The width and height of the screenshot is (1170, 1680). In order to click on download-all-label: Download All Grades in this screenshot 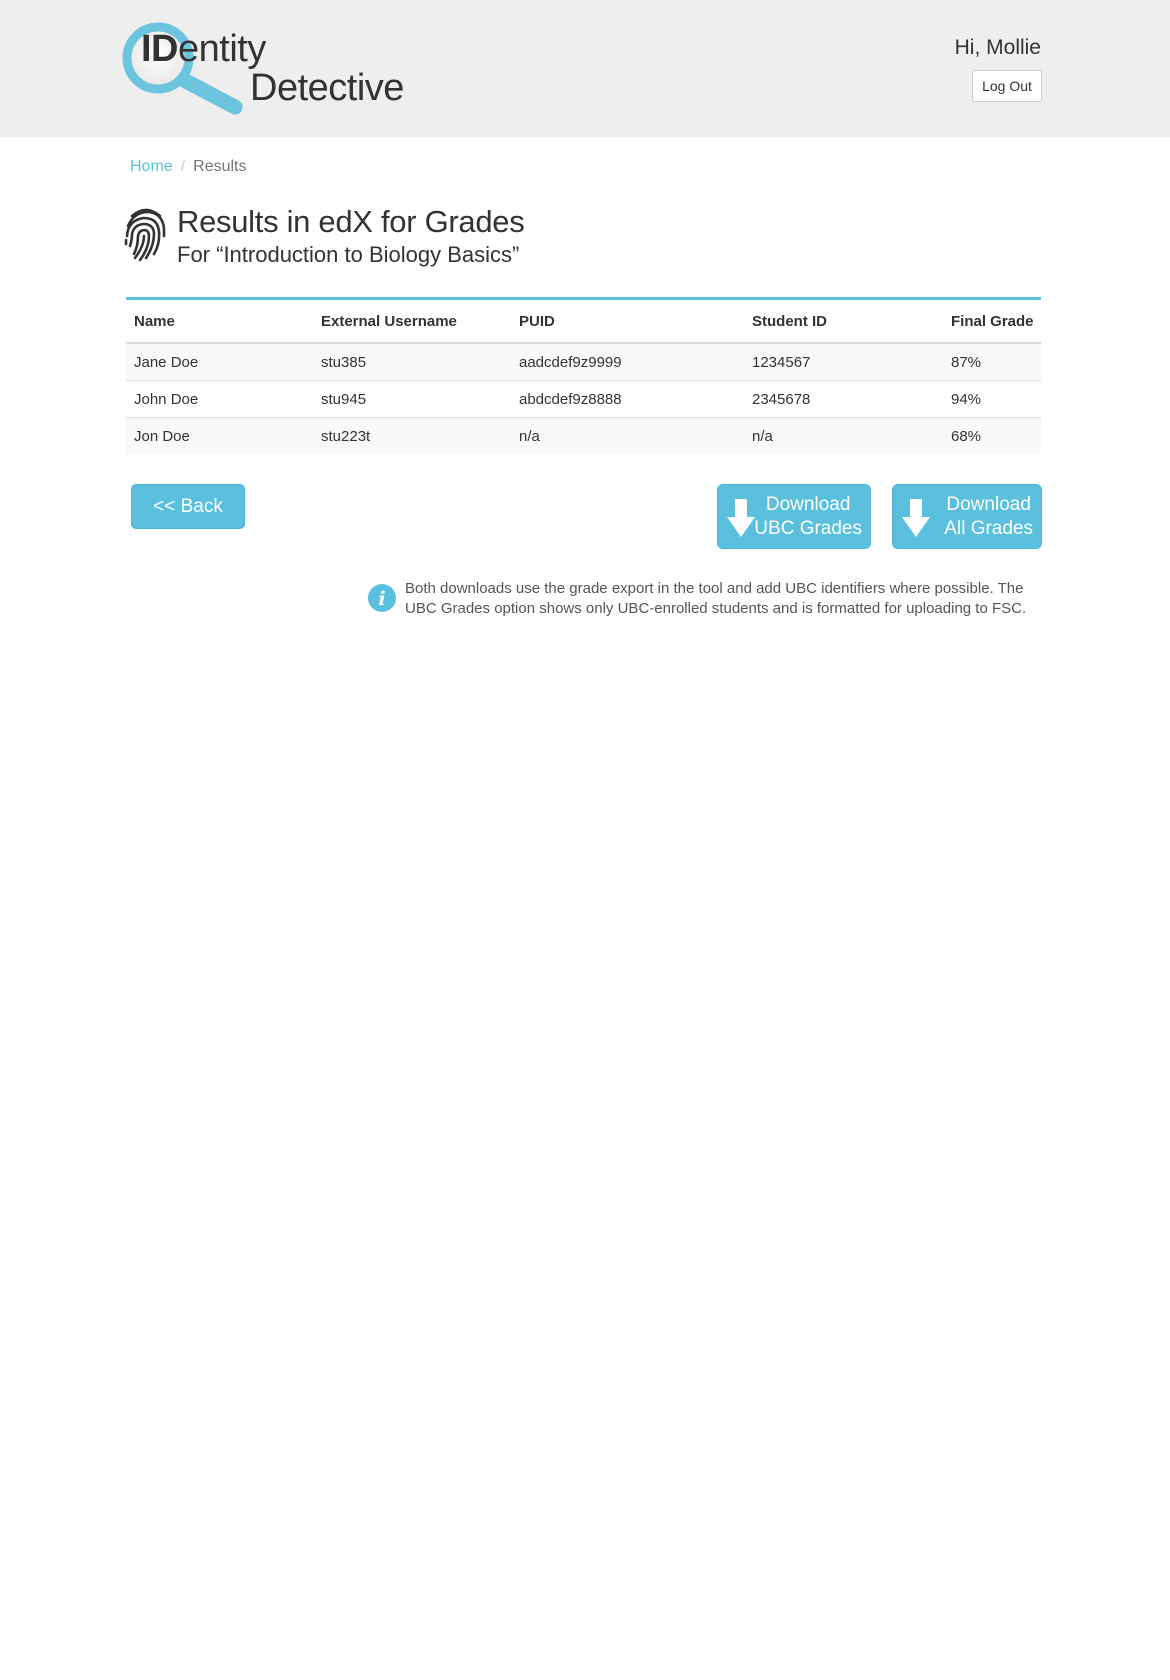, I will do `click(988, 516)`.